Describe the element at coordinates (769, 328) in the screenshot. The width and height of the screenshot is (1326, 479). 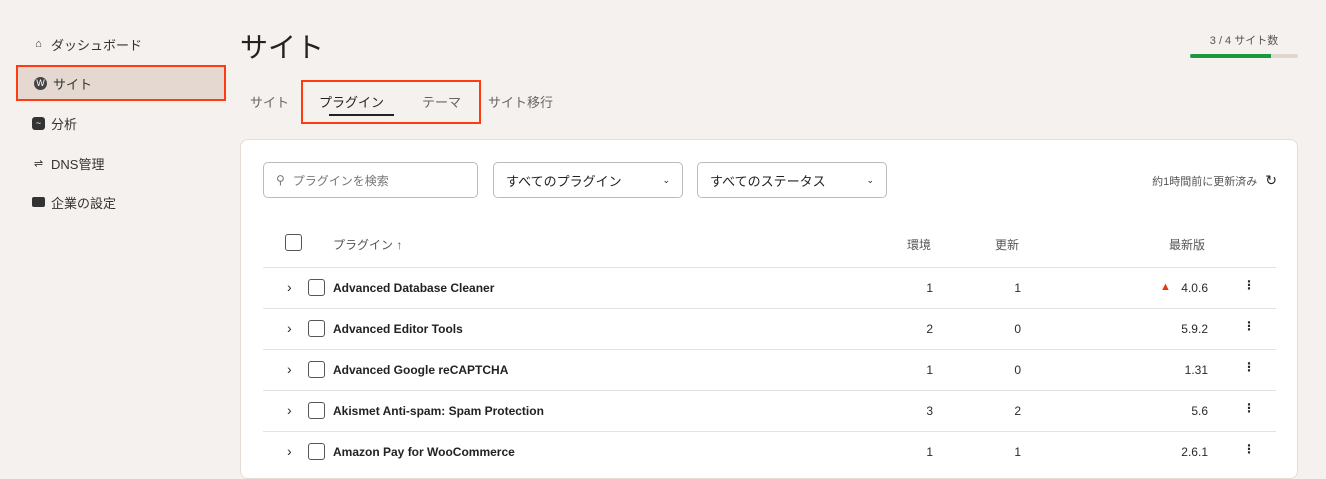
I see `table-row: › Advanced Editor Tools 2 0 5.9.2 ⋮` at that location.